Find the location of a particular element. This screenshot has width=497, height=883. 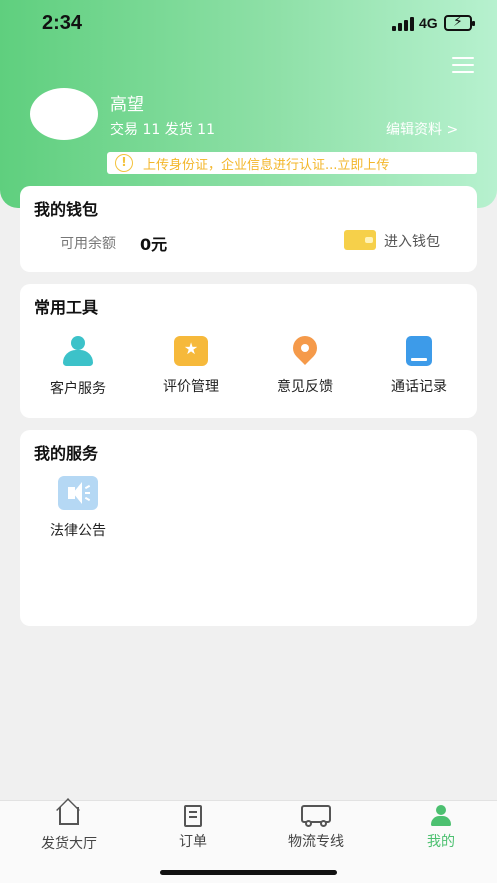

tab-orders: 订单 is located at coordinates (193, 828).